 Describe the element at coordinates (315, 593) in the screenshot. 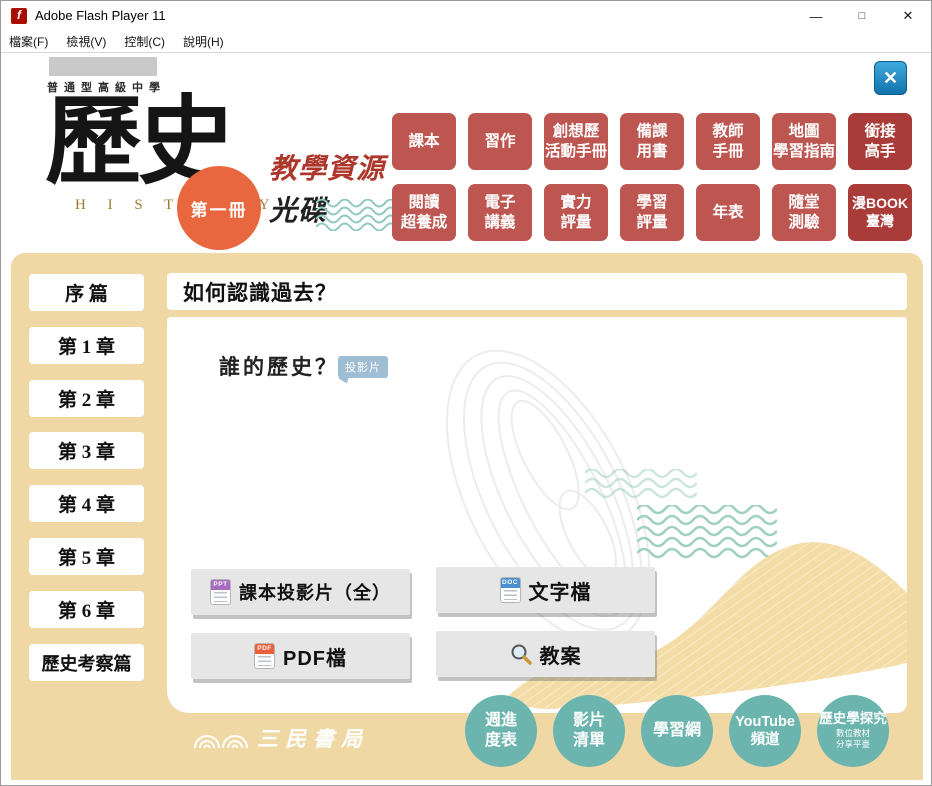

I see `textbook-slides-label: 課本投影片（全）` at that location.